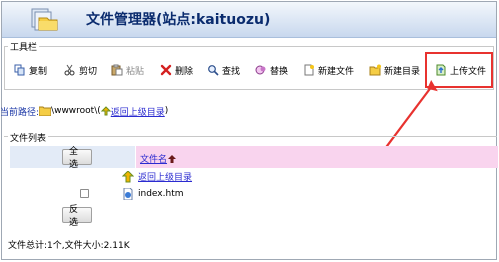 Image resolution: width=499 pixels, height=262 pixels. I want to click on column-header-filename: 文件名, so click(158, 158).